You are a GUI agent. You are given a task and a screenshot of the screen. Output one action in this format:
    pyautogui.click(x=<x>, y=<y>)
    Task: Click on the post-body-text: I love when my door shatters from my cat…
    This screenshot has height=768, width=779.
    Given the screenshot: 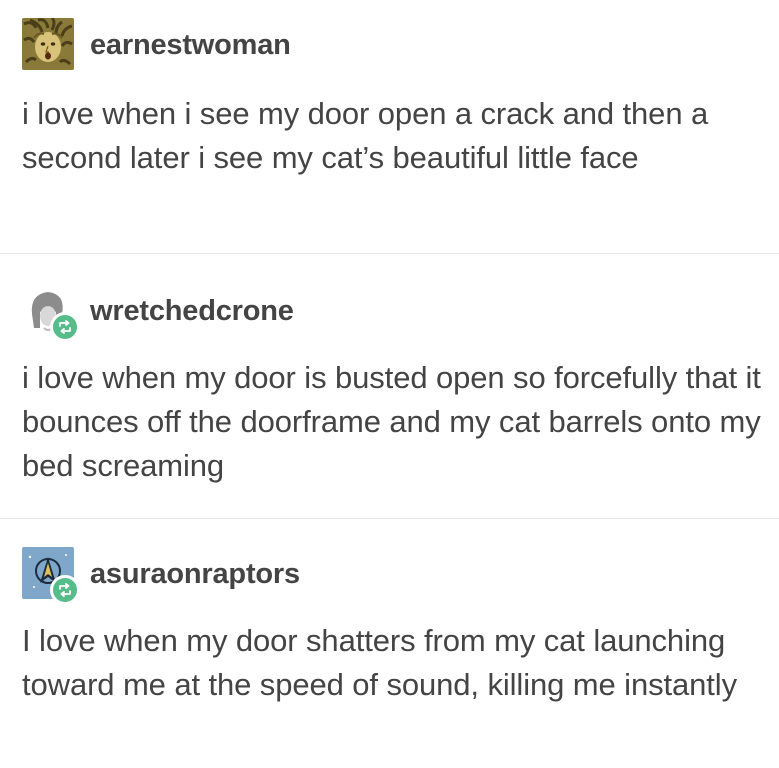 What is the action you would take?
    pyautogui.click(x=379, y=662)
    